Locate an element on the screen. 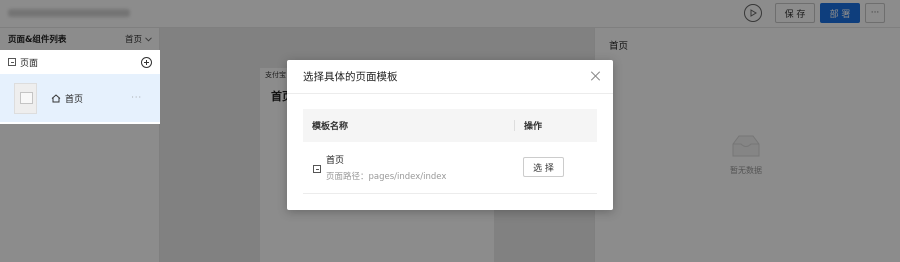  page-thumbnail is located at coordinates (25, 98).